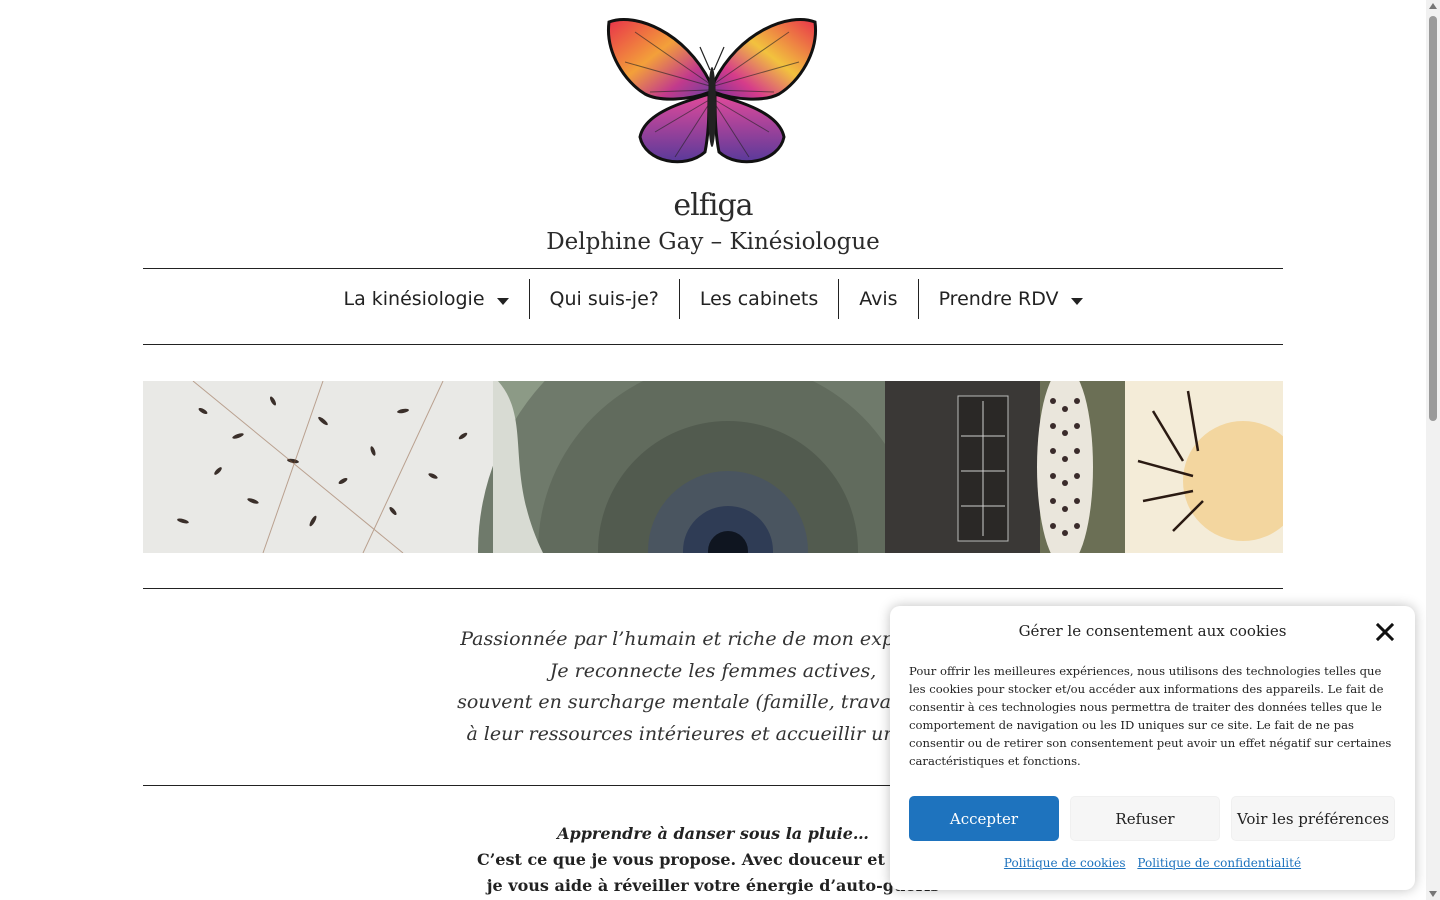 The width and height of the screenshot is (1440, 900). What do you see at coordinates (713, 268) in the screenshot?
I see `header-divider` at bounding box center [713, 268].